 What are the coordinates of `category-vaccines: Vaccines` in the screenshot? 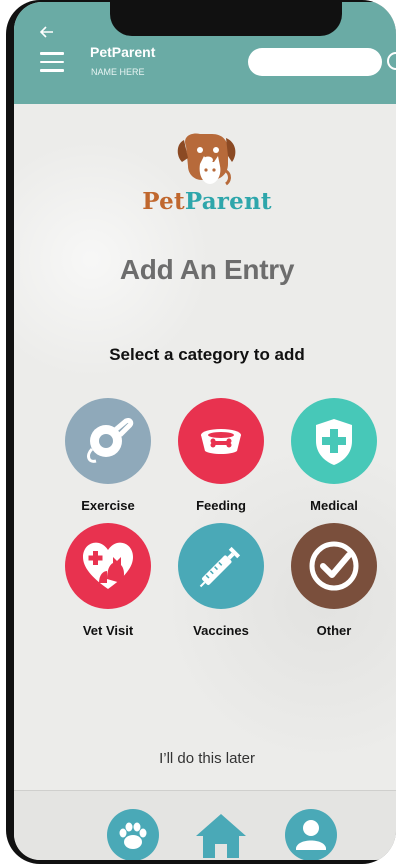 It's located at (221, 580).